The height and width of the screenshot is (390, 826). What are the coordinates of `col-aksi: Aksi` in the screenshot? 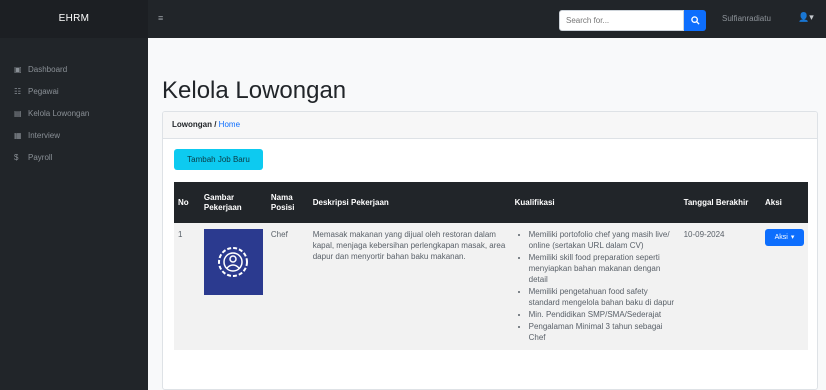 It's located at (773, 202).